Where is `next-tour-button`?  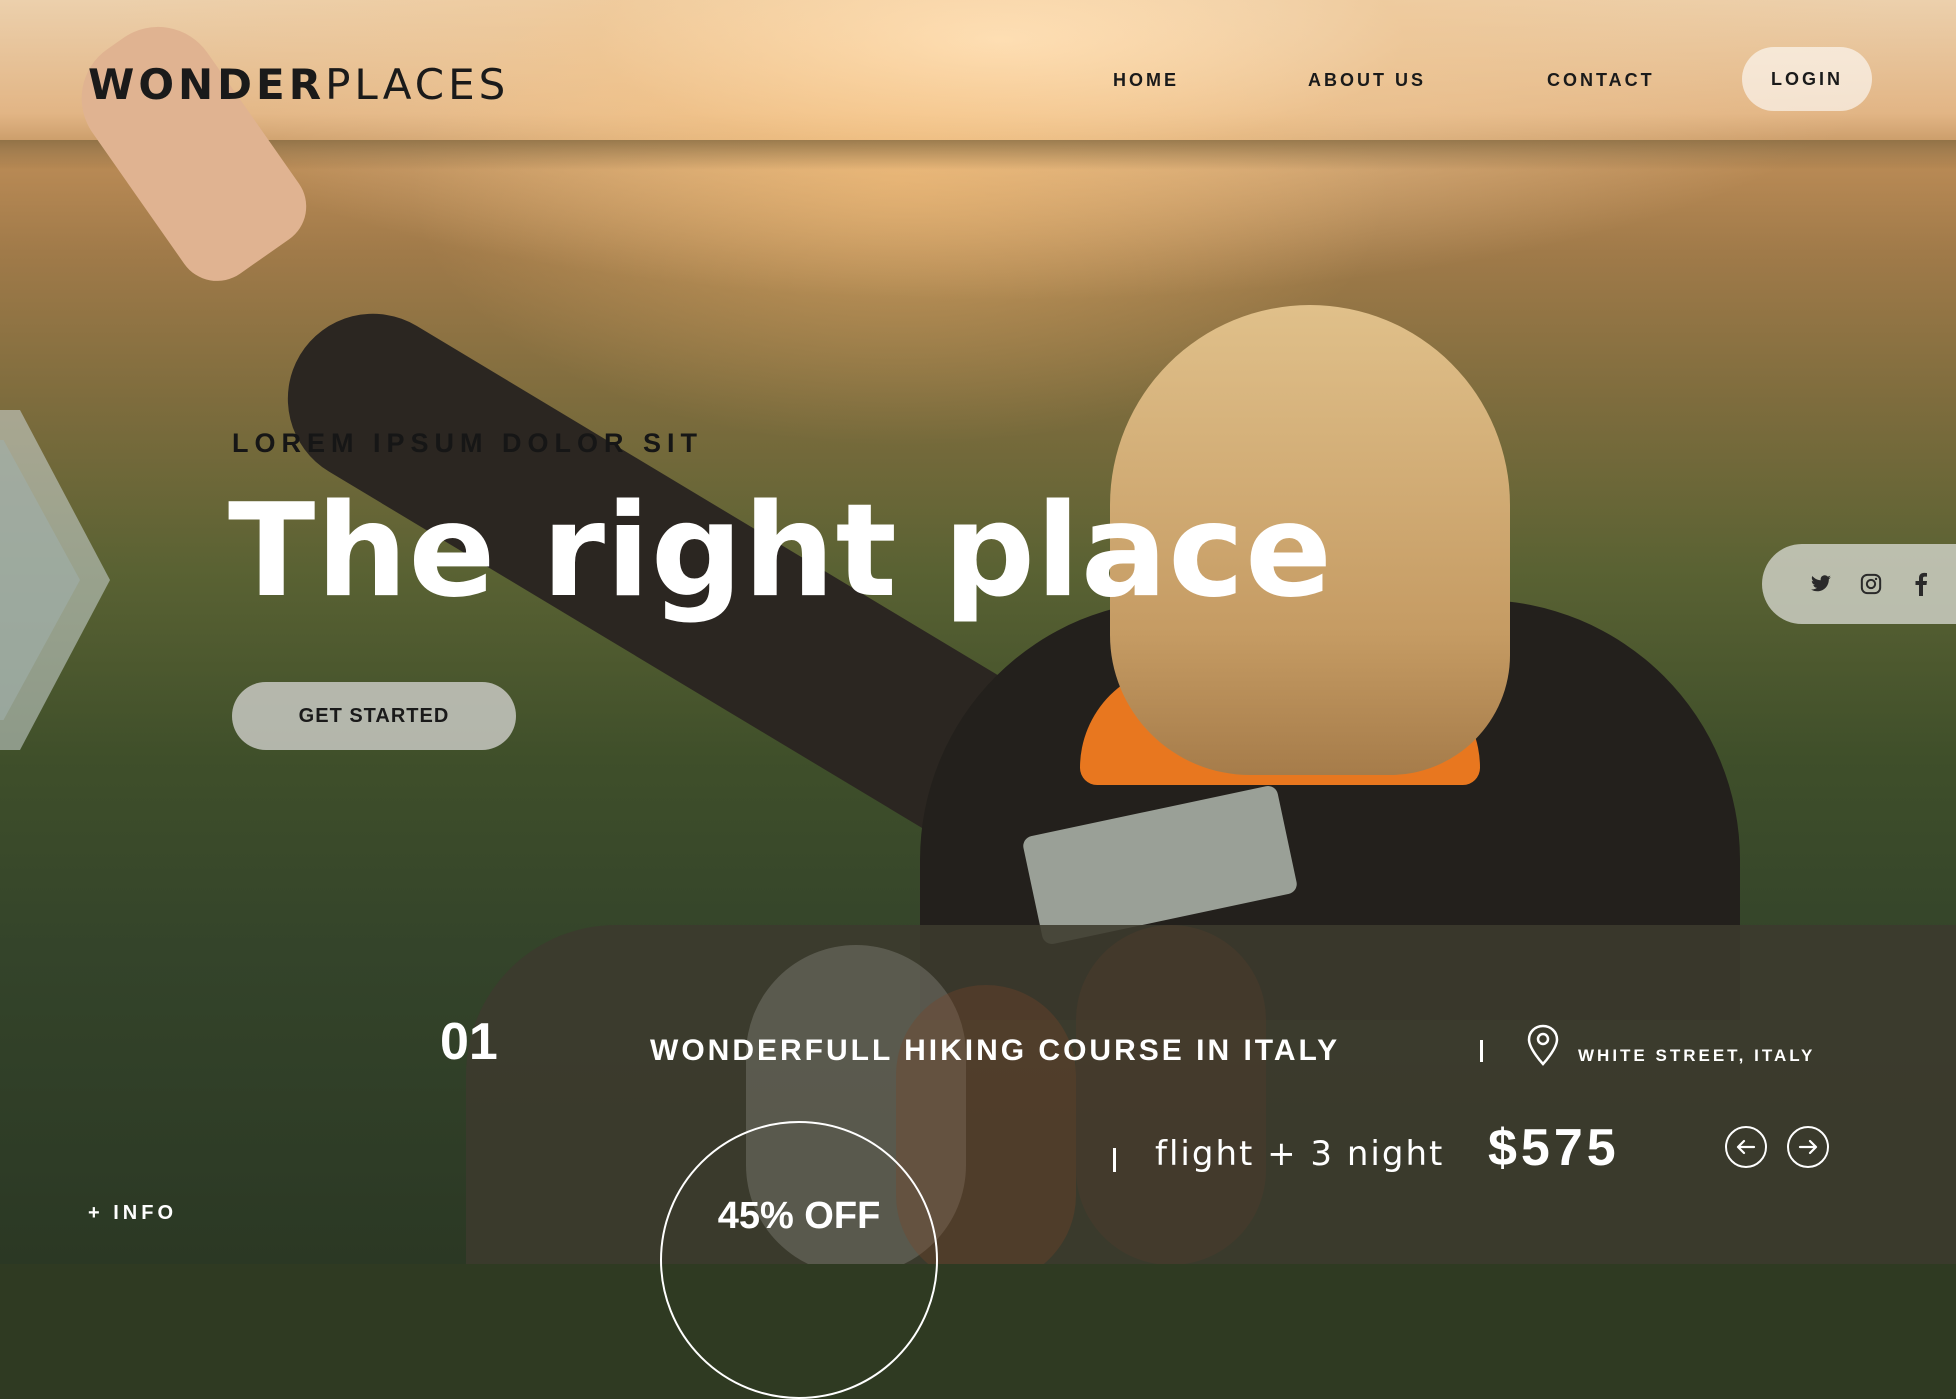
next-tour-button is located at coordinates (1808, 1147).